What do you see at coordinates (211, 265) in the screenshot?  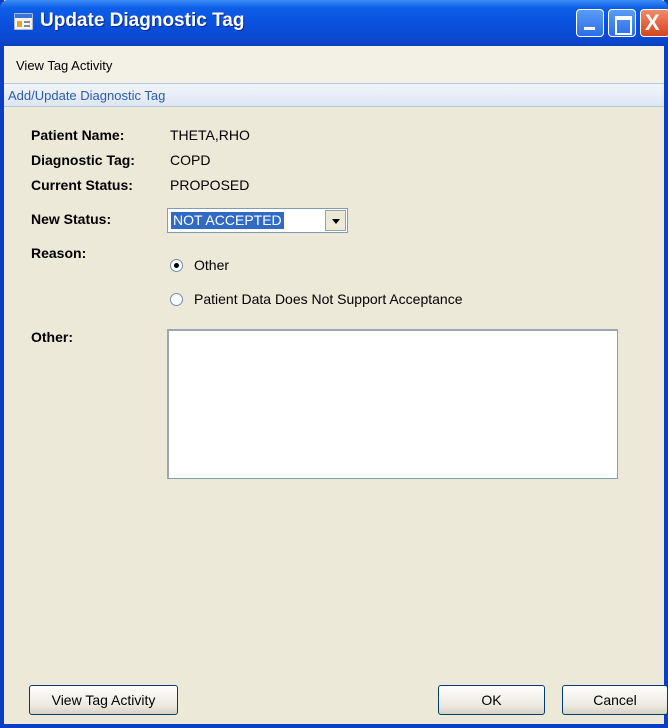 I see `reason-other-label: Other` at bounding box center [211, 265].